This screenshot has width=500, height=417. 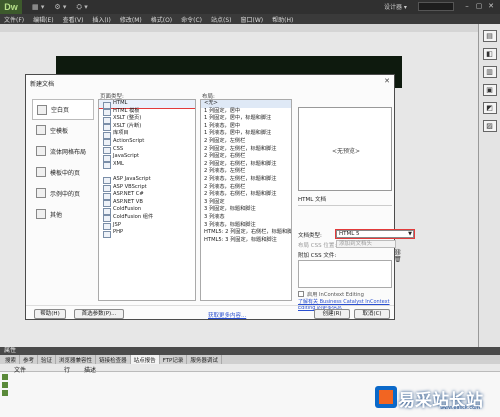 What do you see at coordinates (14, 19) in the screenshot?
I see `menu-file: 文件(F)` at bounding box center [14, 19].